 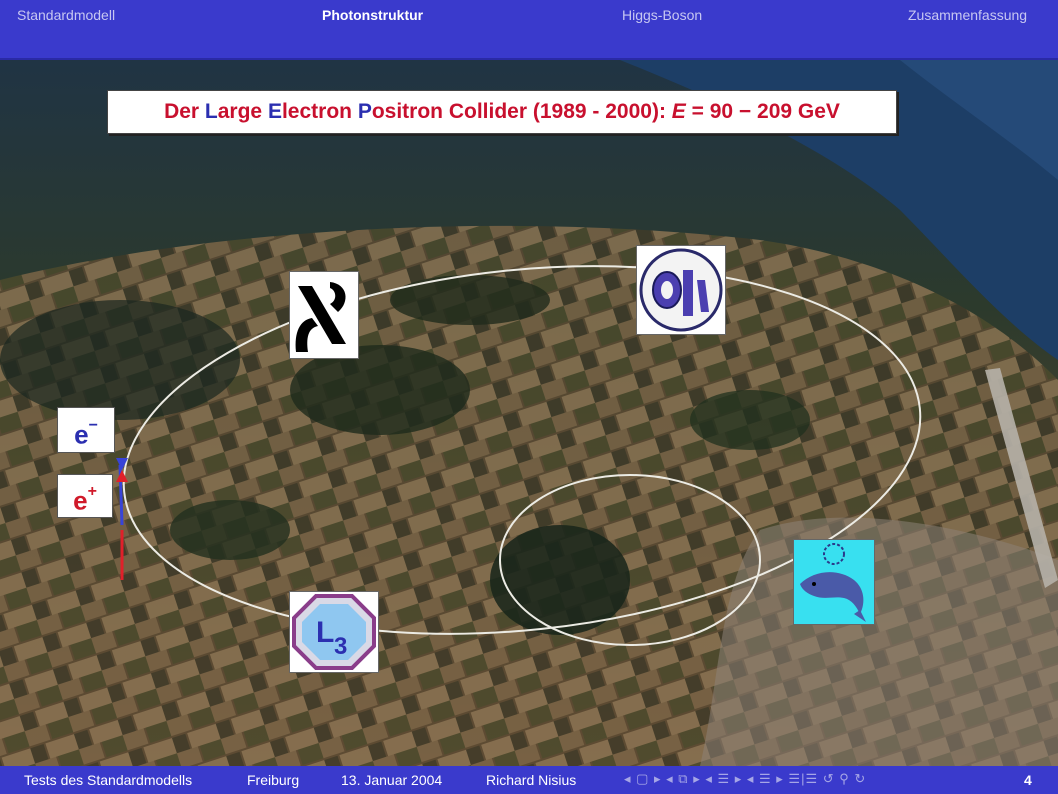 What do you see at coordinates (662, 15) in the screenshot?
I see `nav-higgs-boson: Higgs-Boson` at bounding box center [662, 15].